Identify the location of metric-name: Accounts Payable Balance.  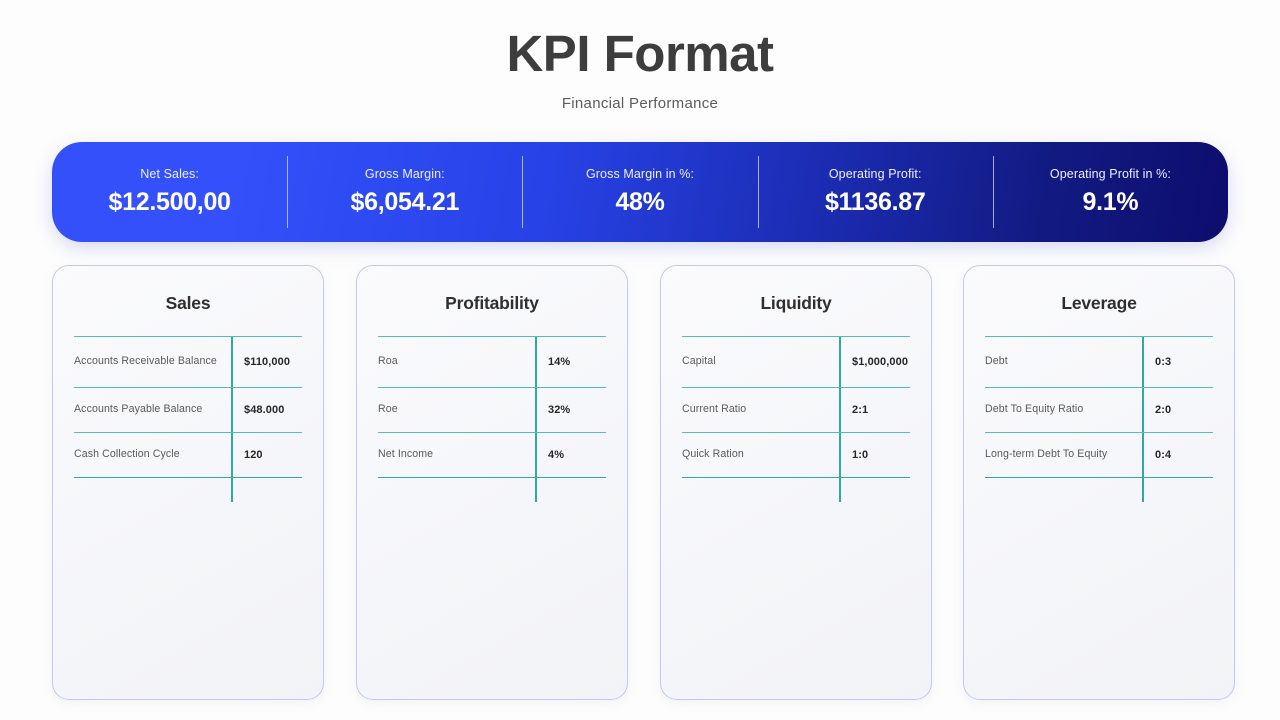
(138, 409).